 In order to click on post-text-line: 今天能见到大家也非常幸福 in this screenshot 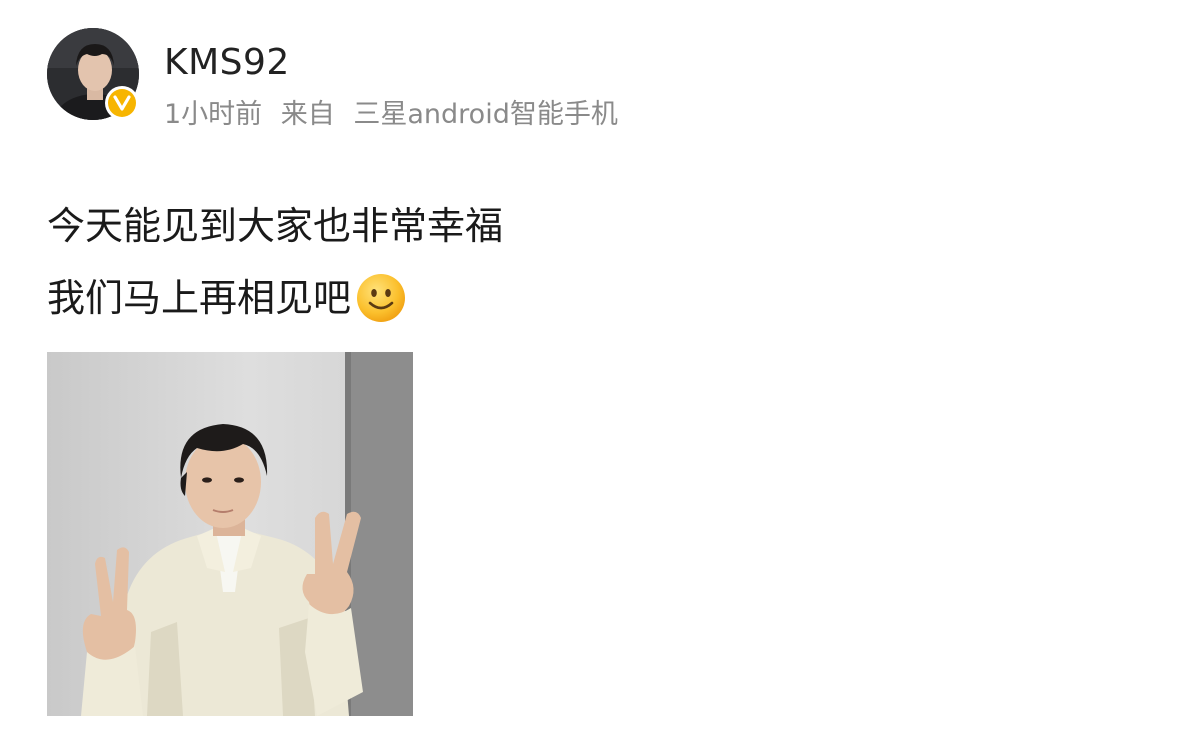, I will do `click(275, 226)`.